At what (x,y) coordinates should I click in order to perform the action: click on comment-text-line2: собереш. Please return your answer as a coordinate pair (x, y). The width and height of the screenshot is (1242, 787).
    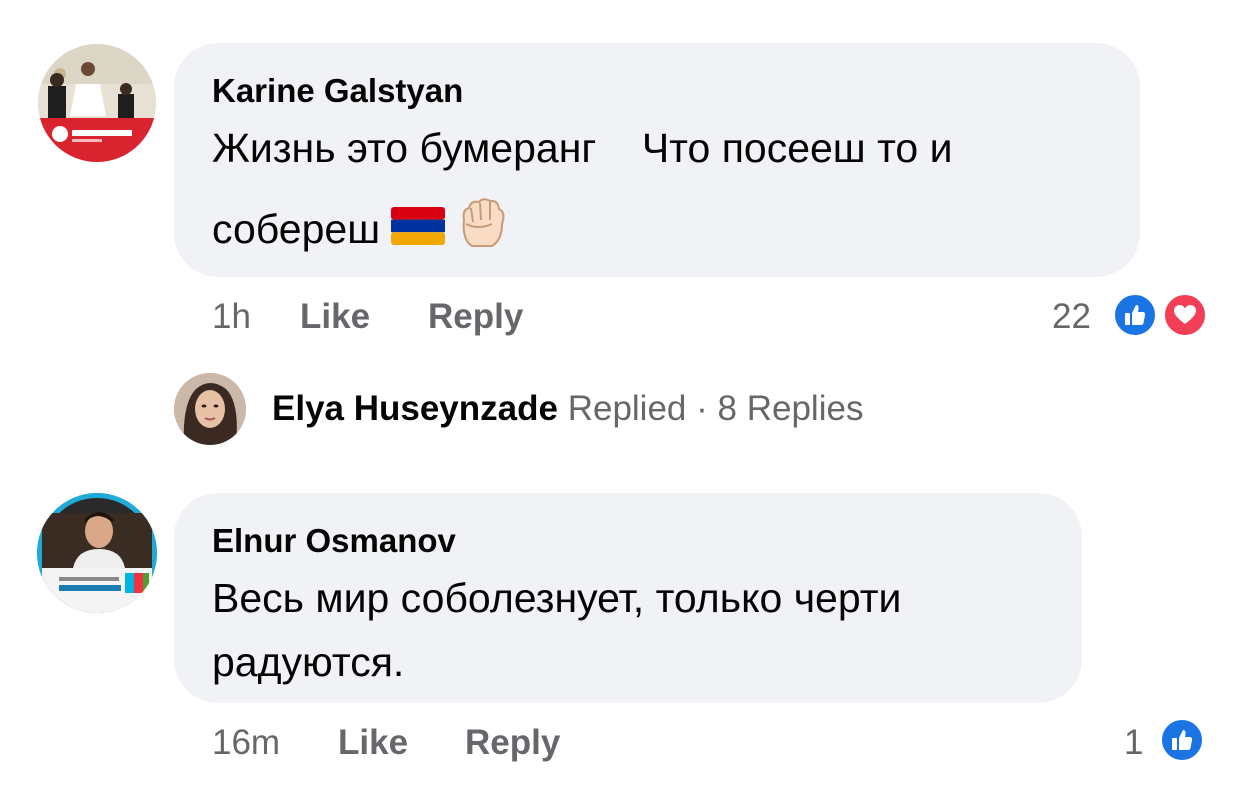
    Looking at the image, I should click on (361, 232).